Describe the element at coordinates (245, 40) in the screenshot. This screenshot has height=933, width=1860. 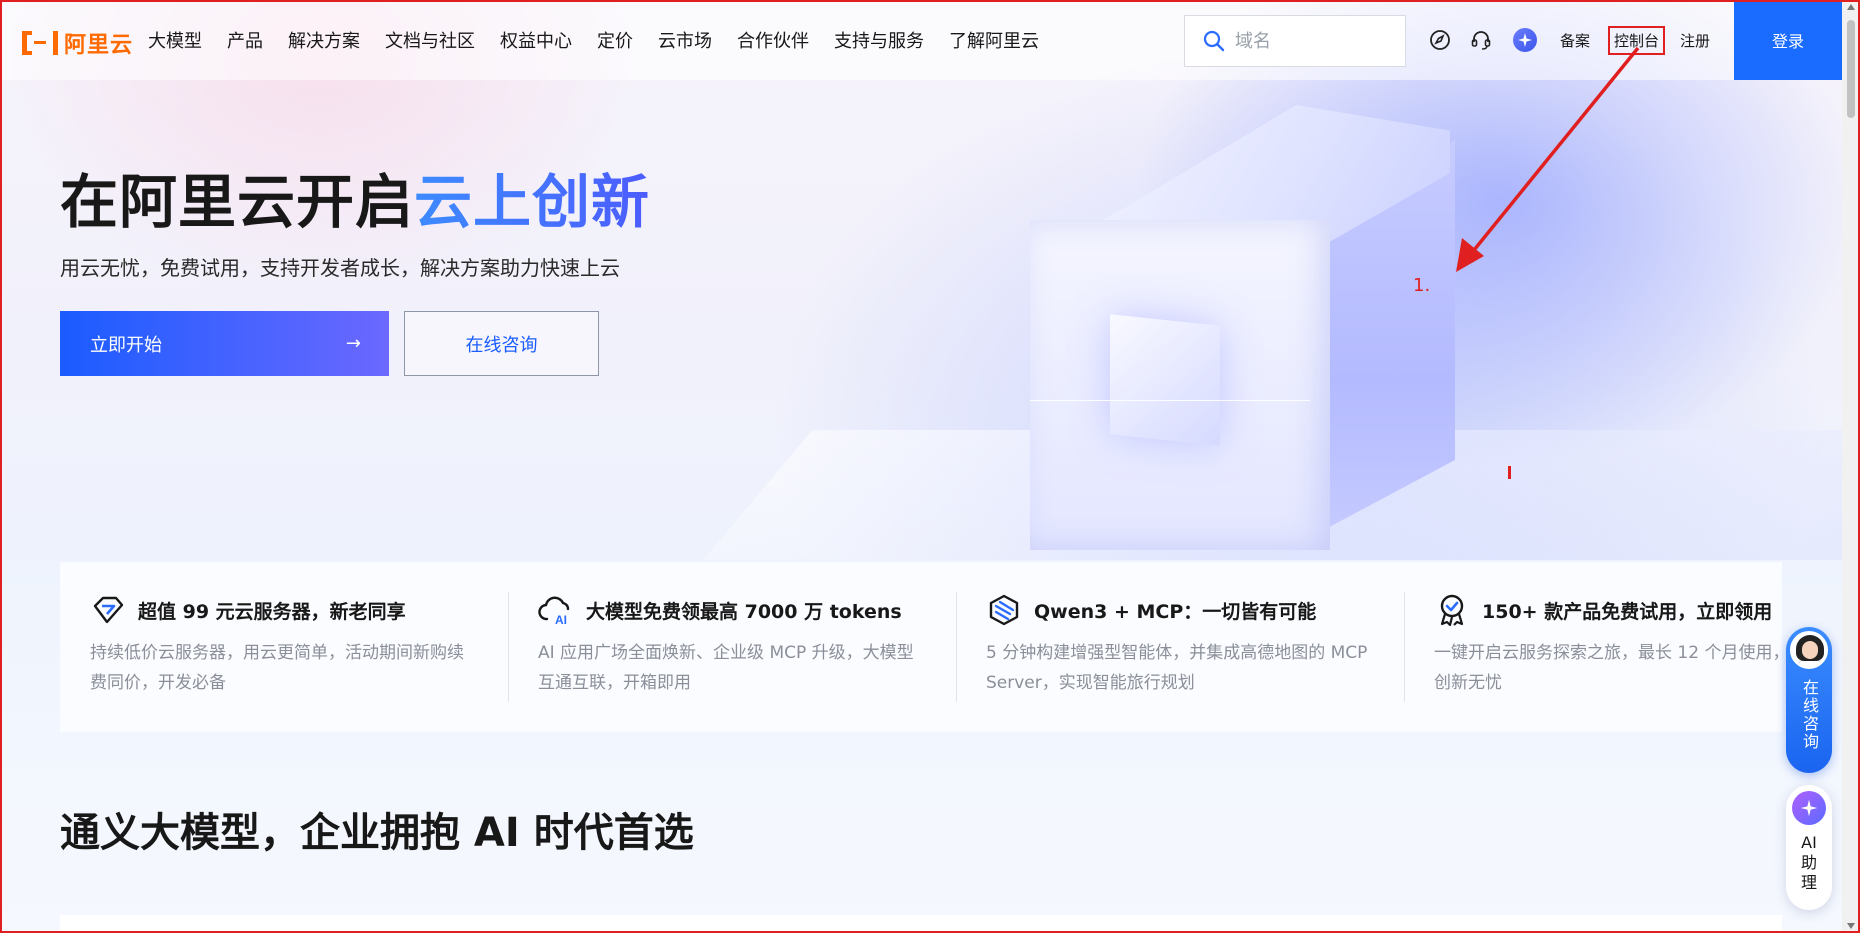
I see `nav-item-products: 产品` at that location.